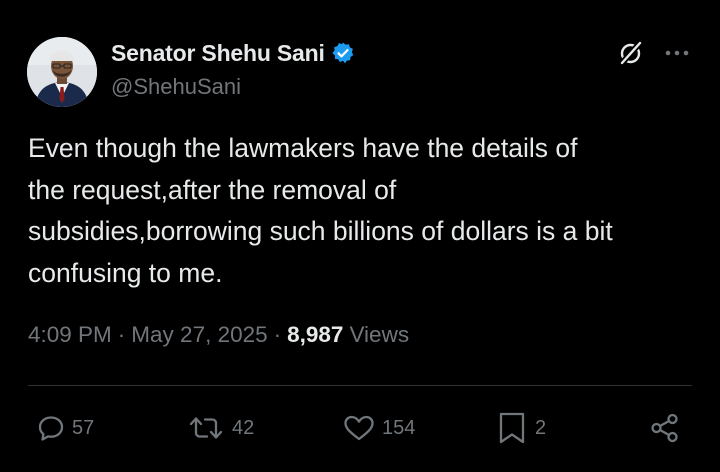 Image resolution: width=720 pixels, height=472 pixels. I want to click on avatar-photo, so click(62, 72).